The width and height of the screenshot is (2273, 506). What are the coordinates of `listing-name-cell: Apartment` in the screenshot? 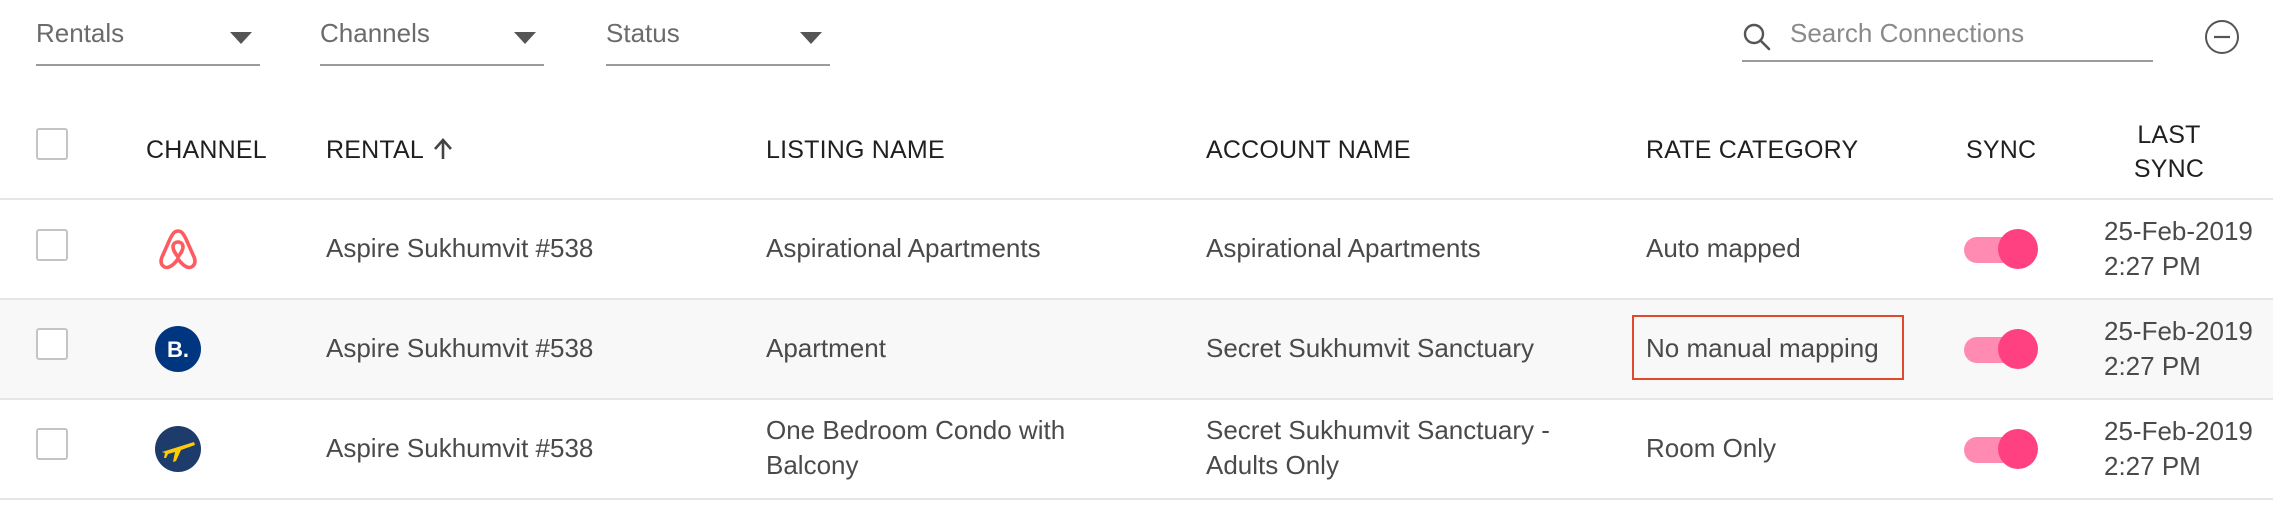 It's located at (826, 348).